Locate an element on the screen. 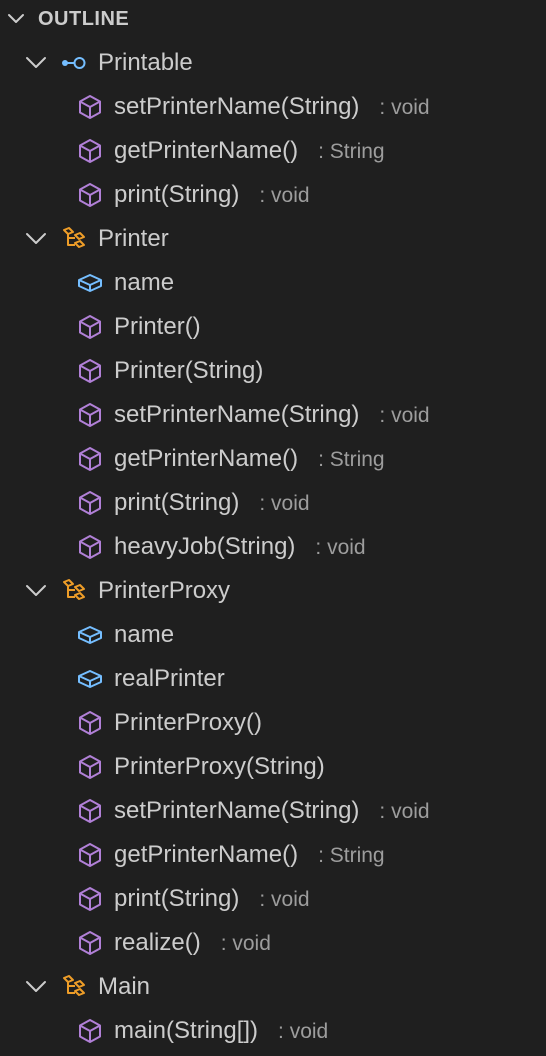  symbol-name: Printer() is located at coordinates (157, 326).